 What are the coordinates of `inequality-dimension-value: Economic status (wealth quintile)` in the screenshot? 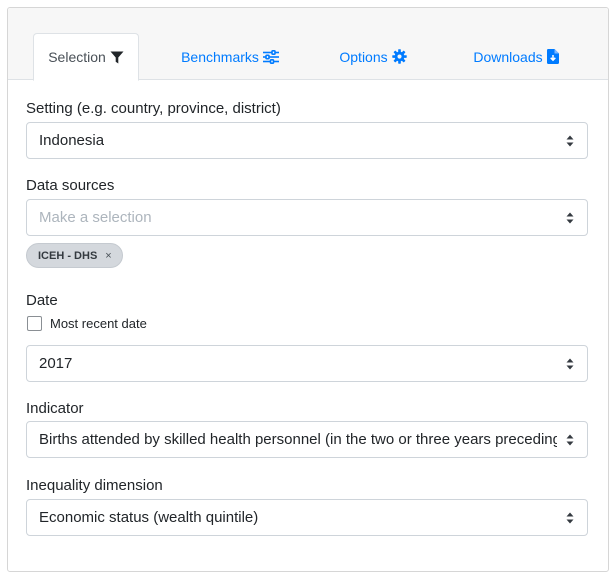 It's located at (149, 517).